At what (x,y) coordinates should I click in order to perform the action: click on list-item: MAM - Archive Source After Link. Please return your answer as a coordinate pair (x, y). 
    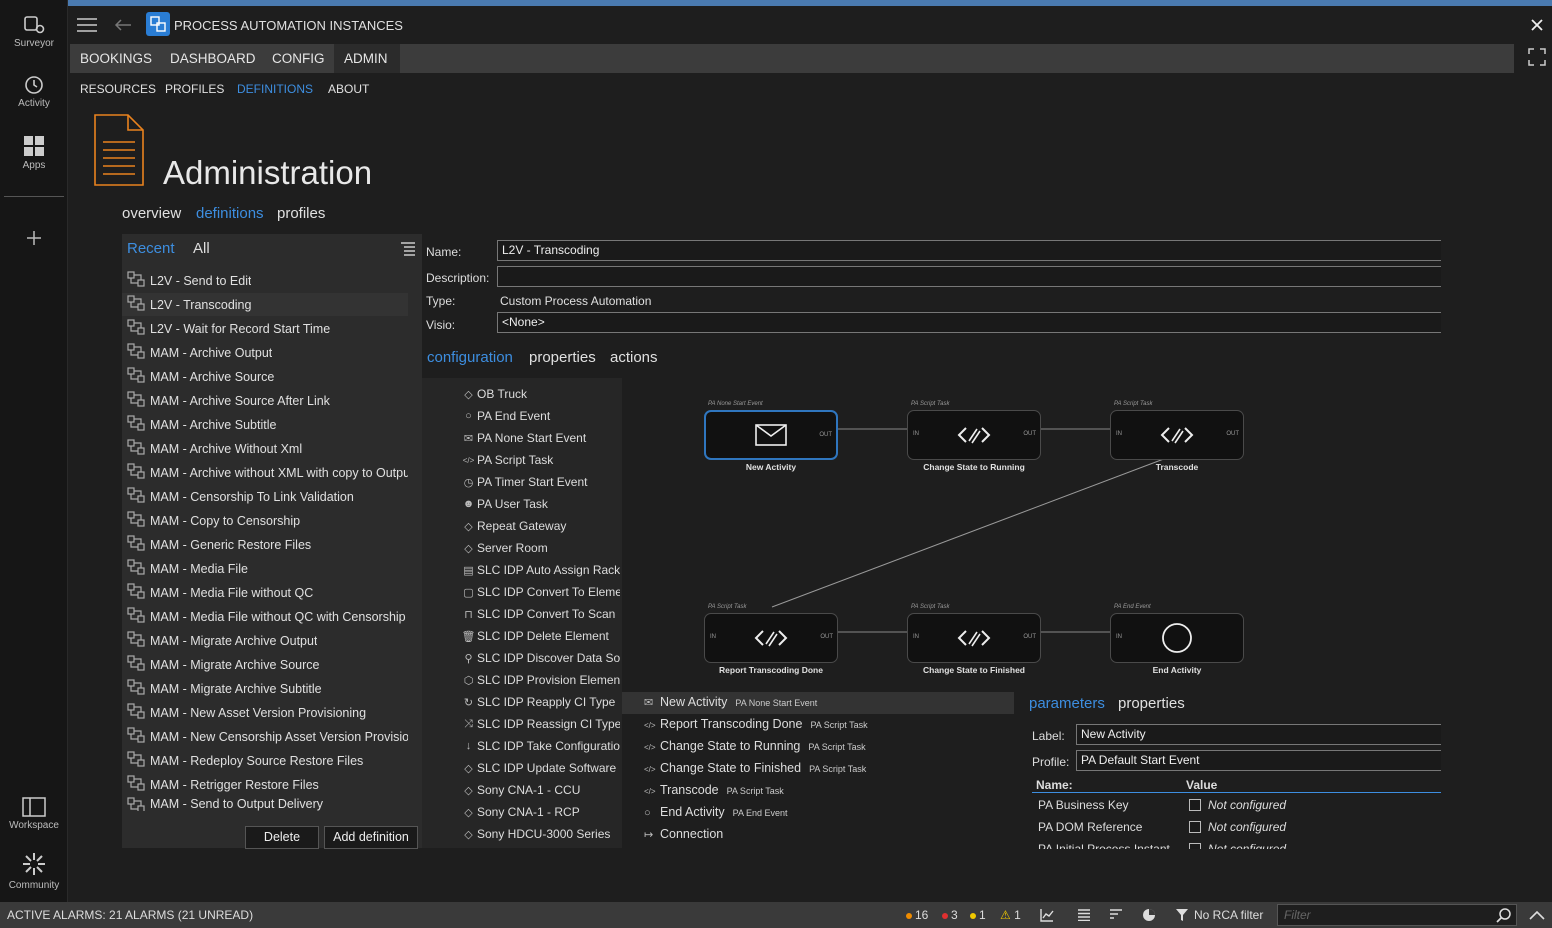
    Looking at the image, I should click on (265, 400).